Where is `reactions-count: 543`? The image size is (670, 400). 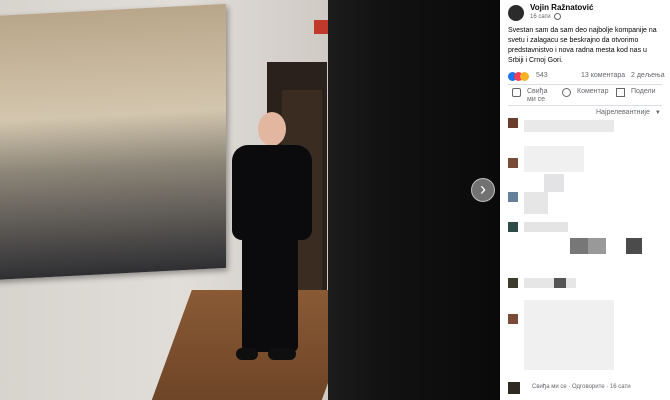 reactions-count: 543 is located at coordinates (542, 75).